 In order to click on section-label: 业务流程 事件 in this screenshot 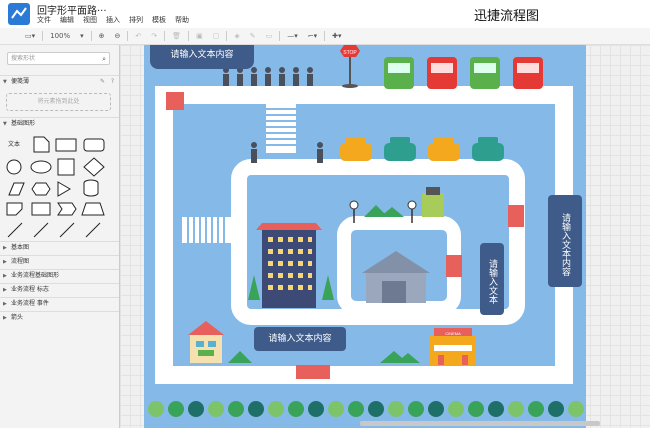, I will do `click(30, 303)`.